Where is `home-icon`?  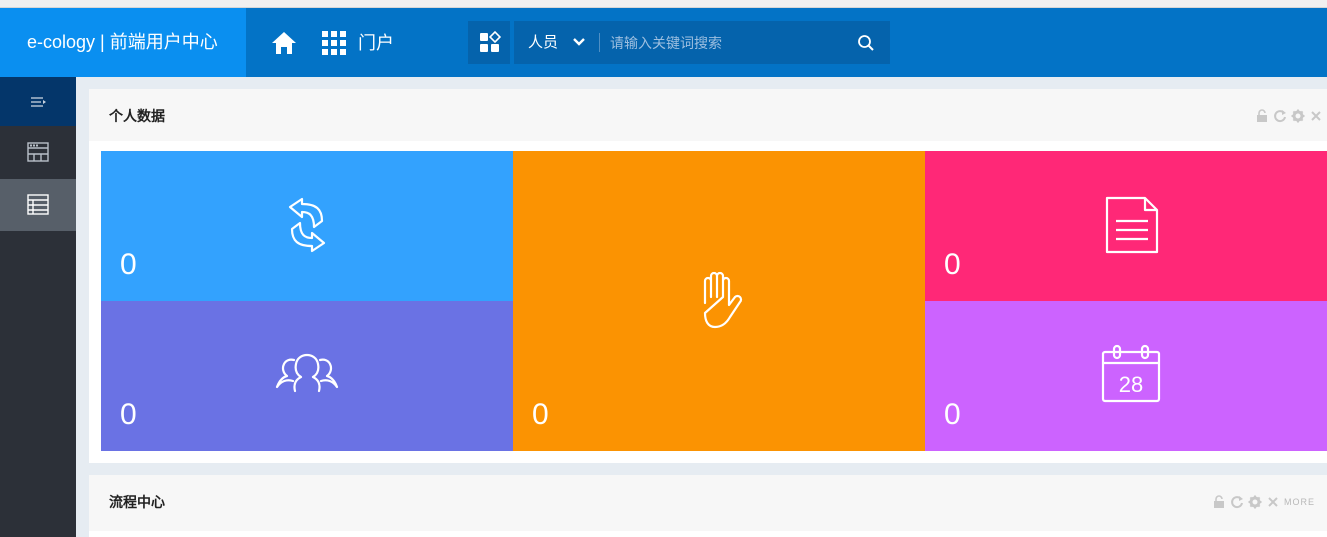
home-icon is located at coordinates (284, 43).